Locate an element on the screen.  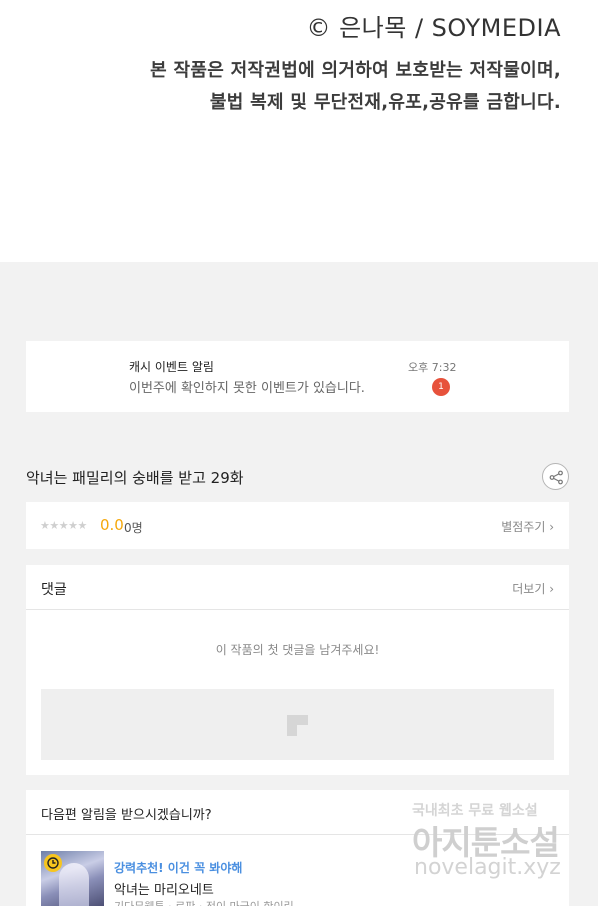
comment-input-box is located at coordinates (297, 724).